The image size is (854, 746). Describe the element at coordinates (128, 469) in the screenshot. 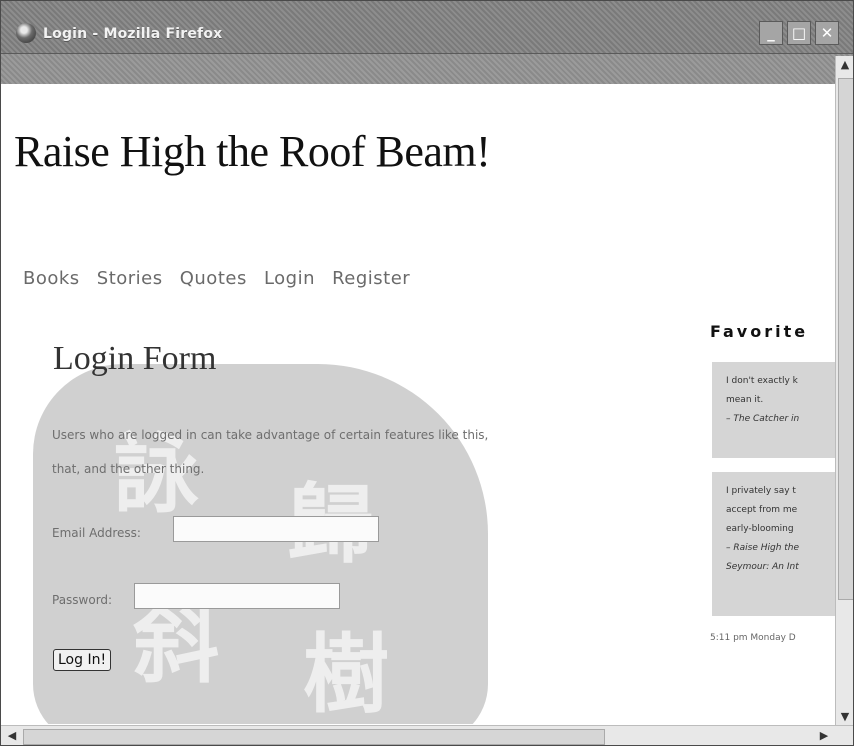

I see `intro-line: that, and the other thing.` at that location.